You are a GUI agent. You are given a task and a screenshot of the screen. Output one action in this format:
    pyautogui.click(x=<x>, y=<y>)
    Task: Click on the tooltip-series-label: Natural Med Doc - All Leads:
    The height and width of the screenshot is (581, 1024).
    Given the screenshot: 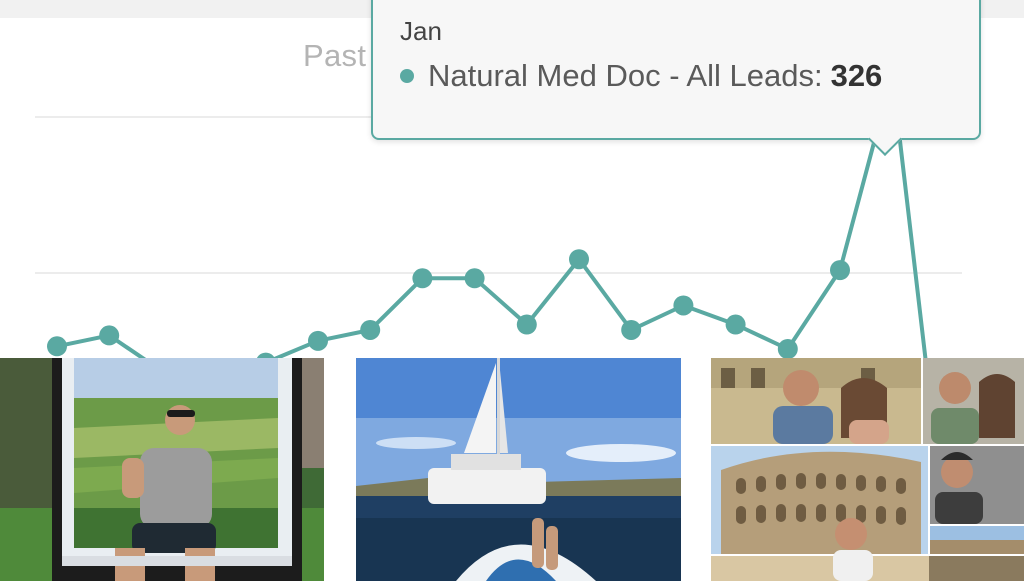 What is the action you would take?
    pyautogui.click(x=625, y=75)
    